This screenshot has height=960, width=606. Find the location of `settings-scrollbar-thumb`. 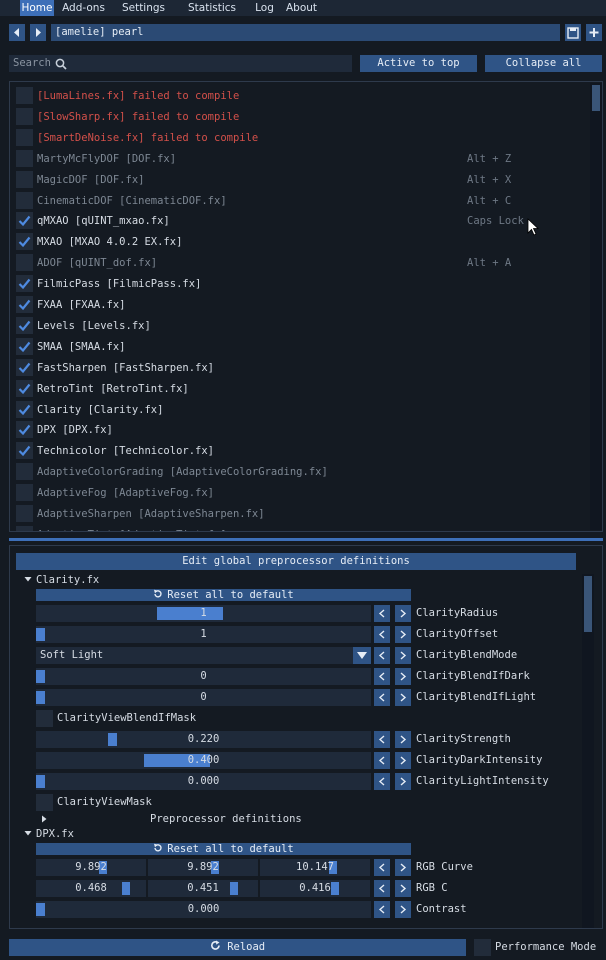

settings-scrollbar-thumb is located at coordinates (588, 604).